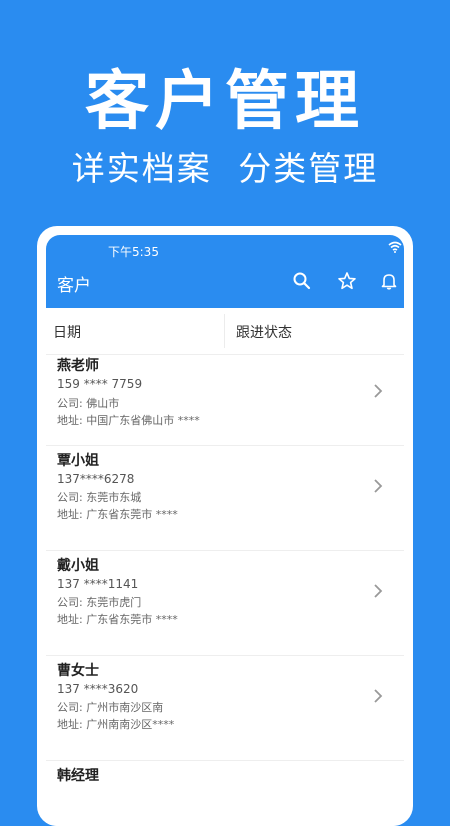 The image size is (450, 826). I want to click on customer-phone: 137 ****3620, so click(98, 689).